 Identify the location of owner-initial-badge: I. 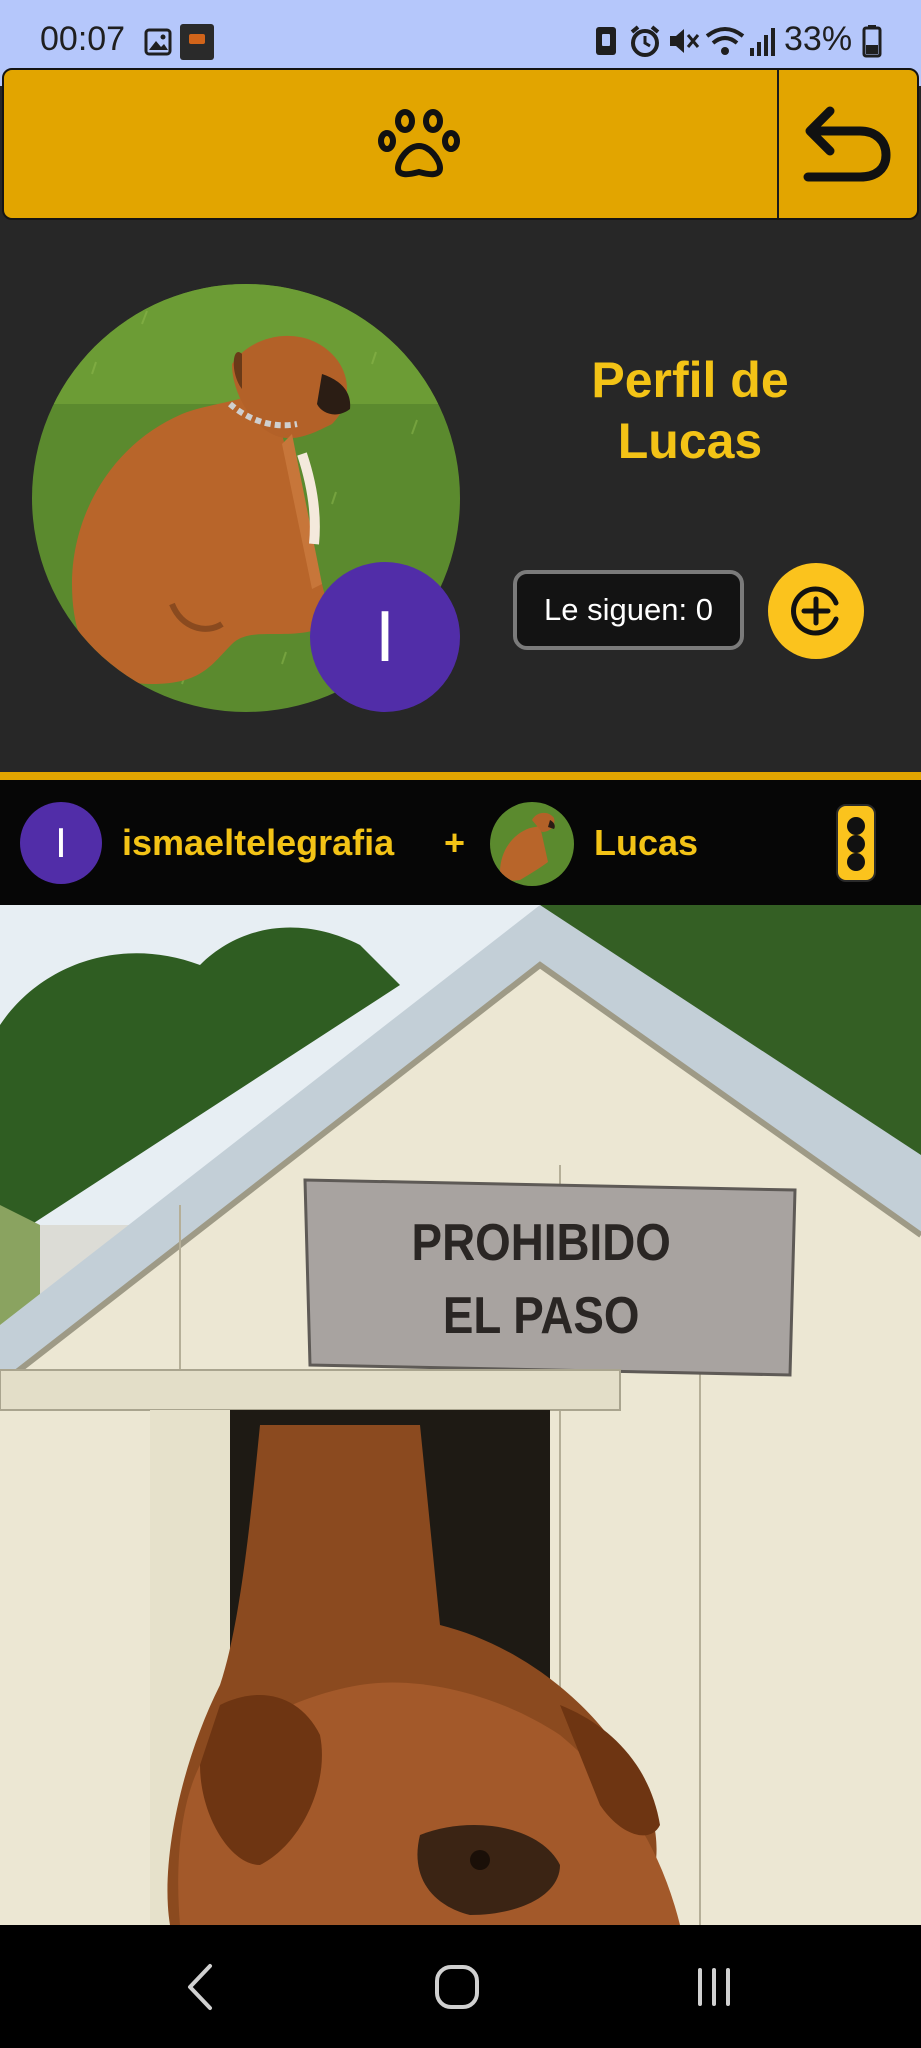
(385, 637).